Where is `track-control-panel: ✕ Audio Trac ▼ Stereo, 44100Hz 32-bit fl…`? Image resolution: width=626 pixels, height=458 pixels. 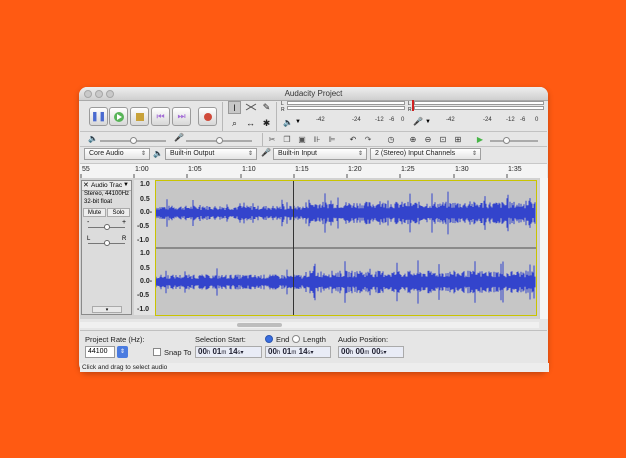
track-control-panel: ✕ Audio Trac ▼ Stereo, 44100Hz 32-bit fl… is located at coordinates (106, 247).